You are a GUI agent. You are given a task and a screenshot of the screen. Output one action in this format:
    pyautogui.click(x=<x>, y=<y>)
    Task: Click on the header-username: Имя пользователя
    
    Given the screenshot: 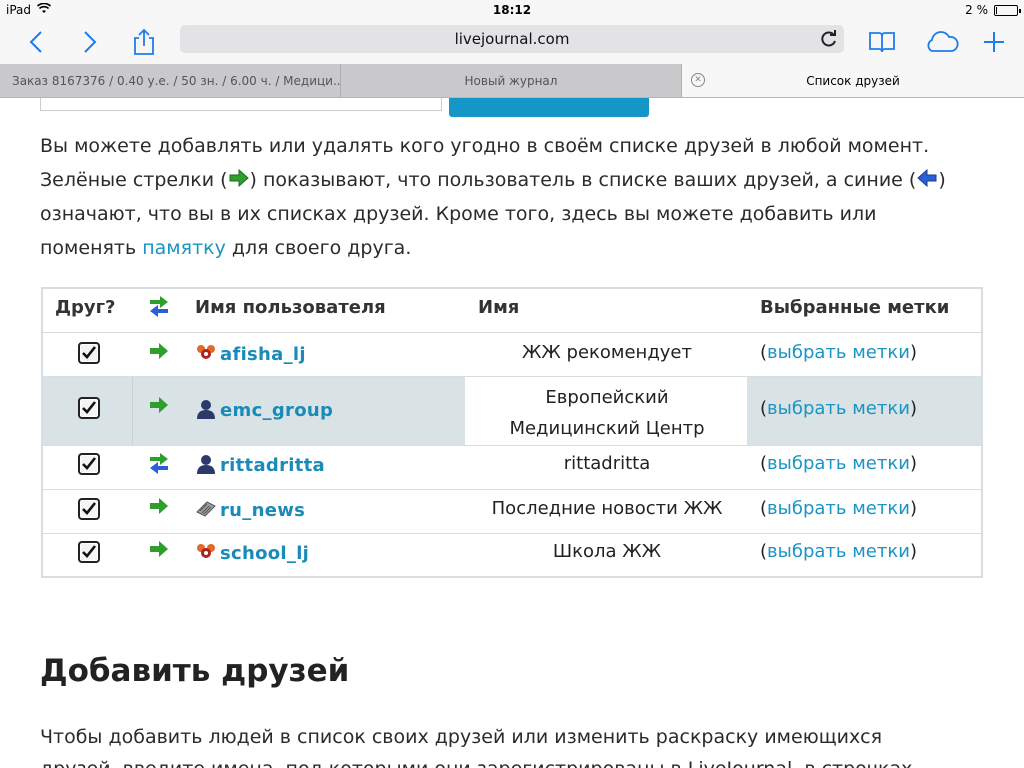 What is the action you would take?
    pyautogui.click(x=290, y=307)
    